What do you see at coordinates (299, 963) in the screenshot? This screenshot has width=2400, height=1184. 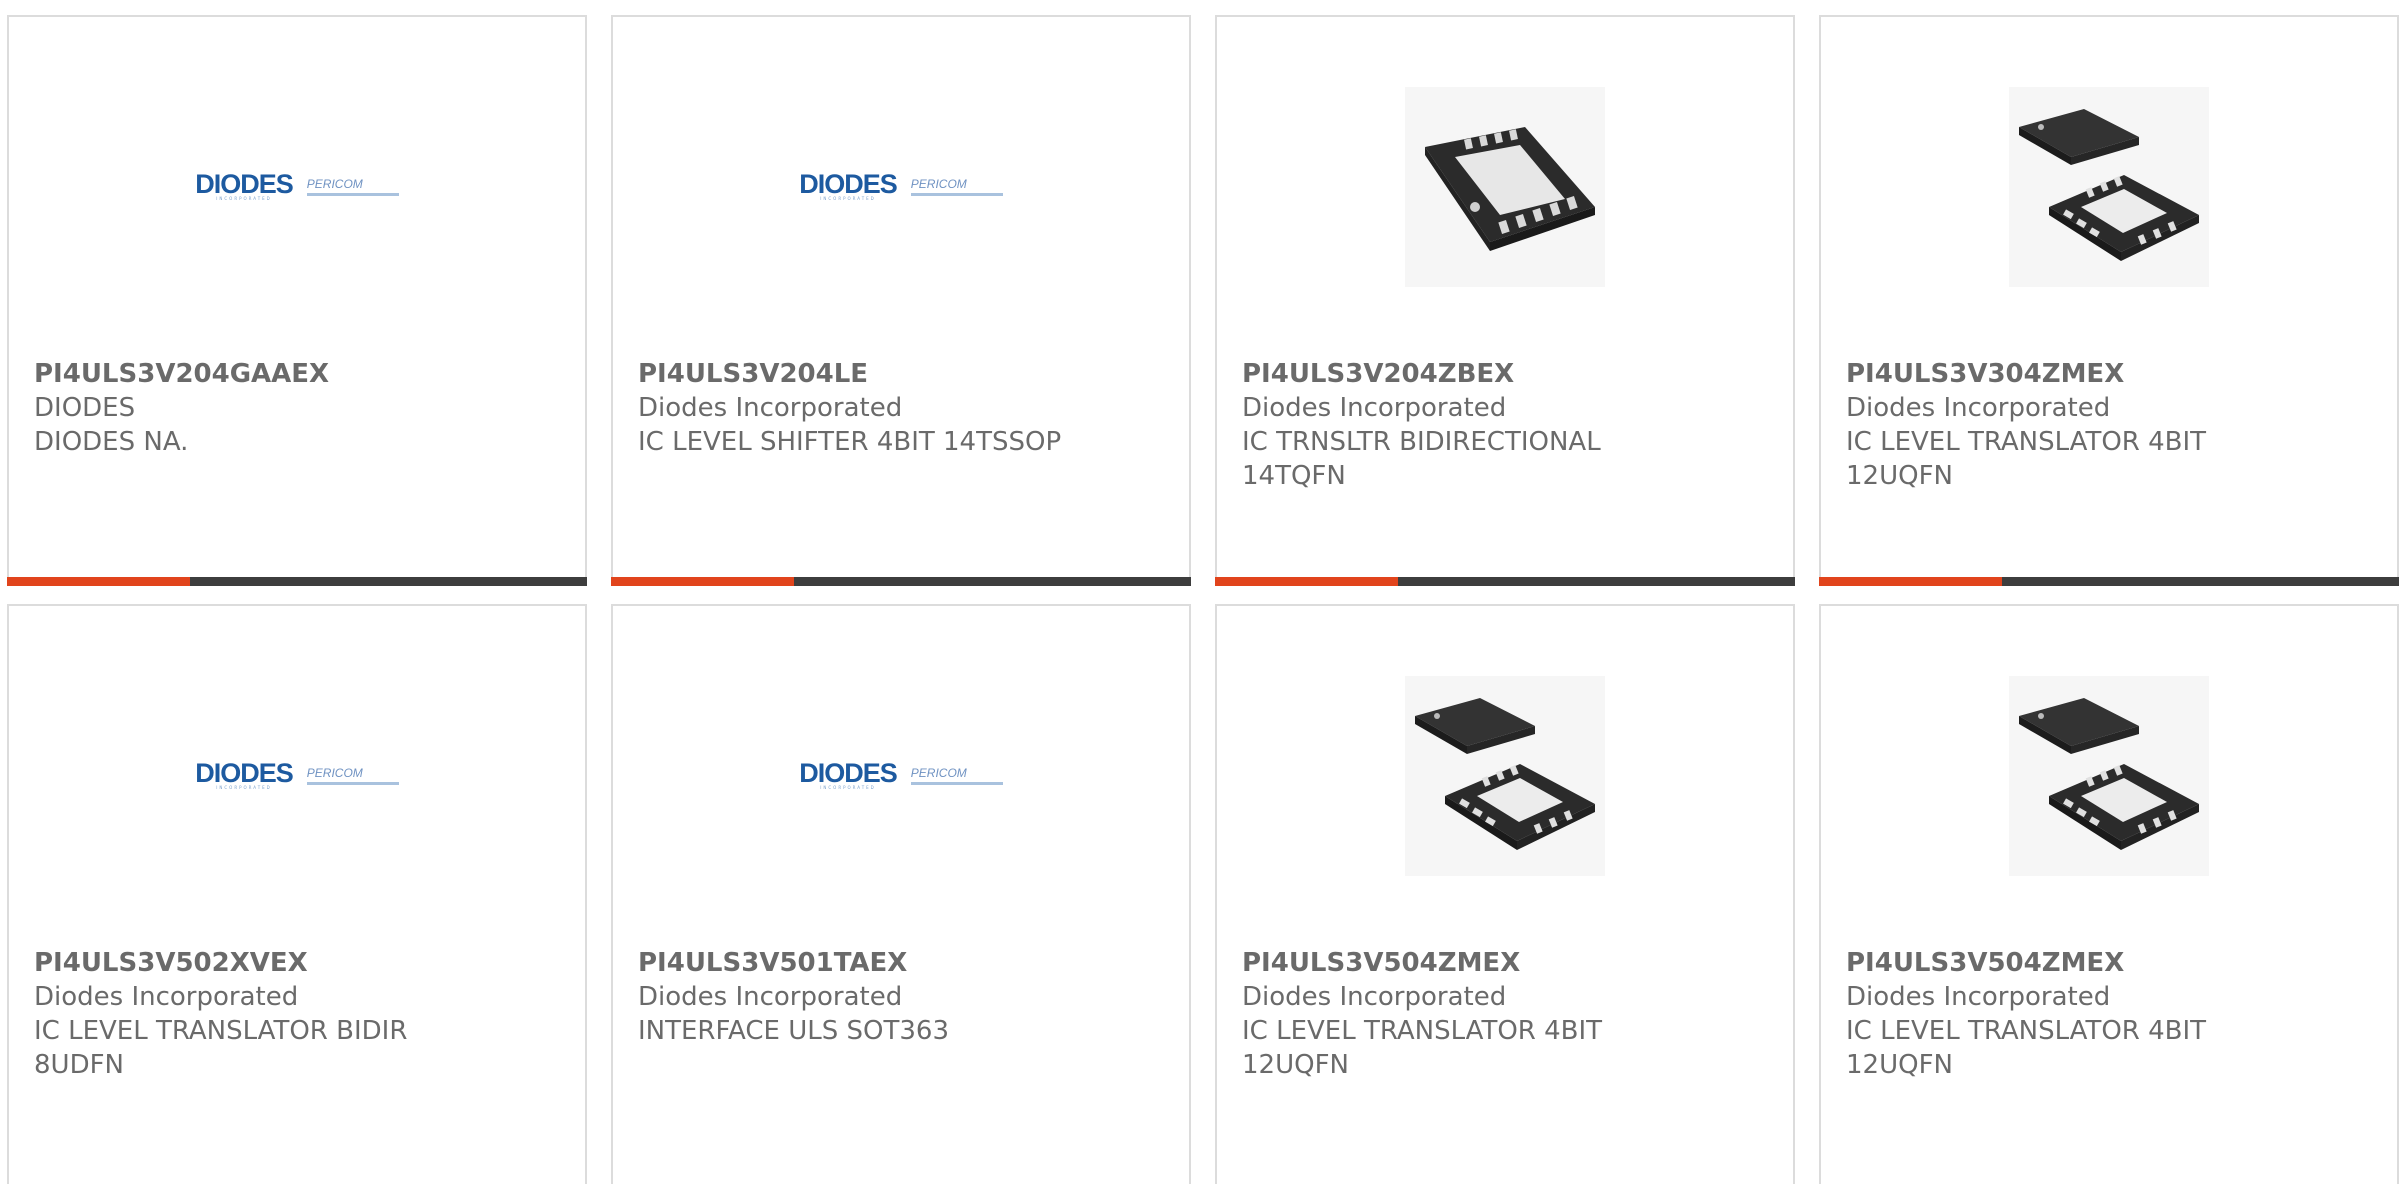 I see `part-number: PI4ULS3V502XVEX` at bounding box center [299, 963].